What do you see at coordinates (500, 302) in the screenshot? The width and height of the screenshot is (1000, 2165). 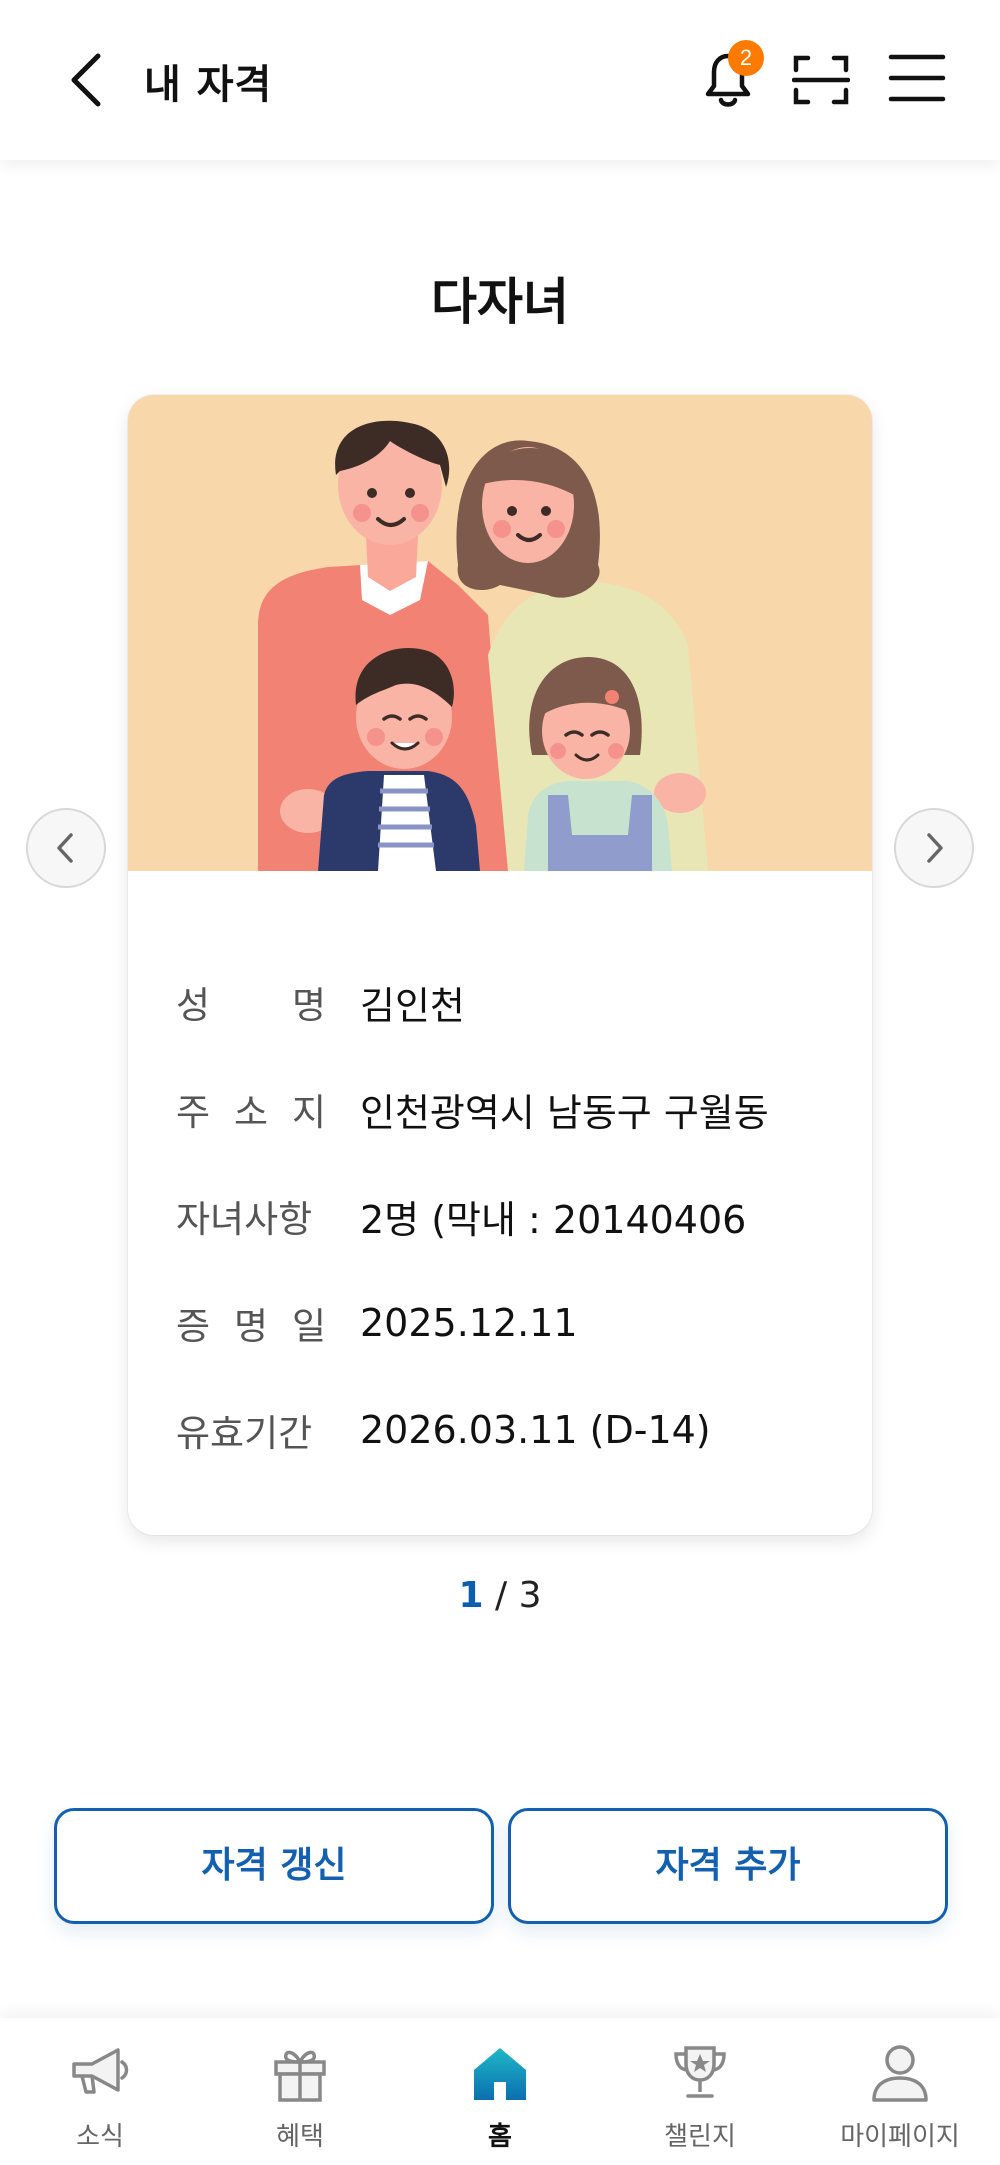 I see `qualification-type-title: 다자녀` at bounding box center [500, 302].